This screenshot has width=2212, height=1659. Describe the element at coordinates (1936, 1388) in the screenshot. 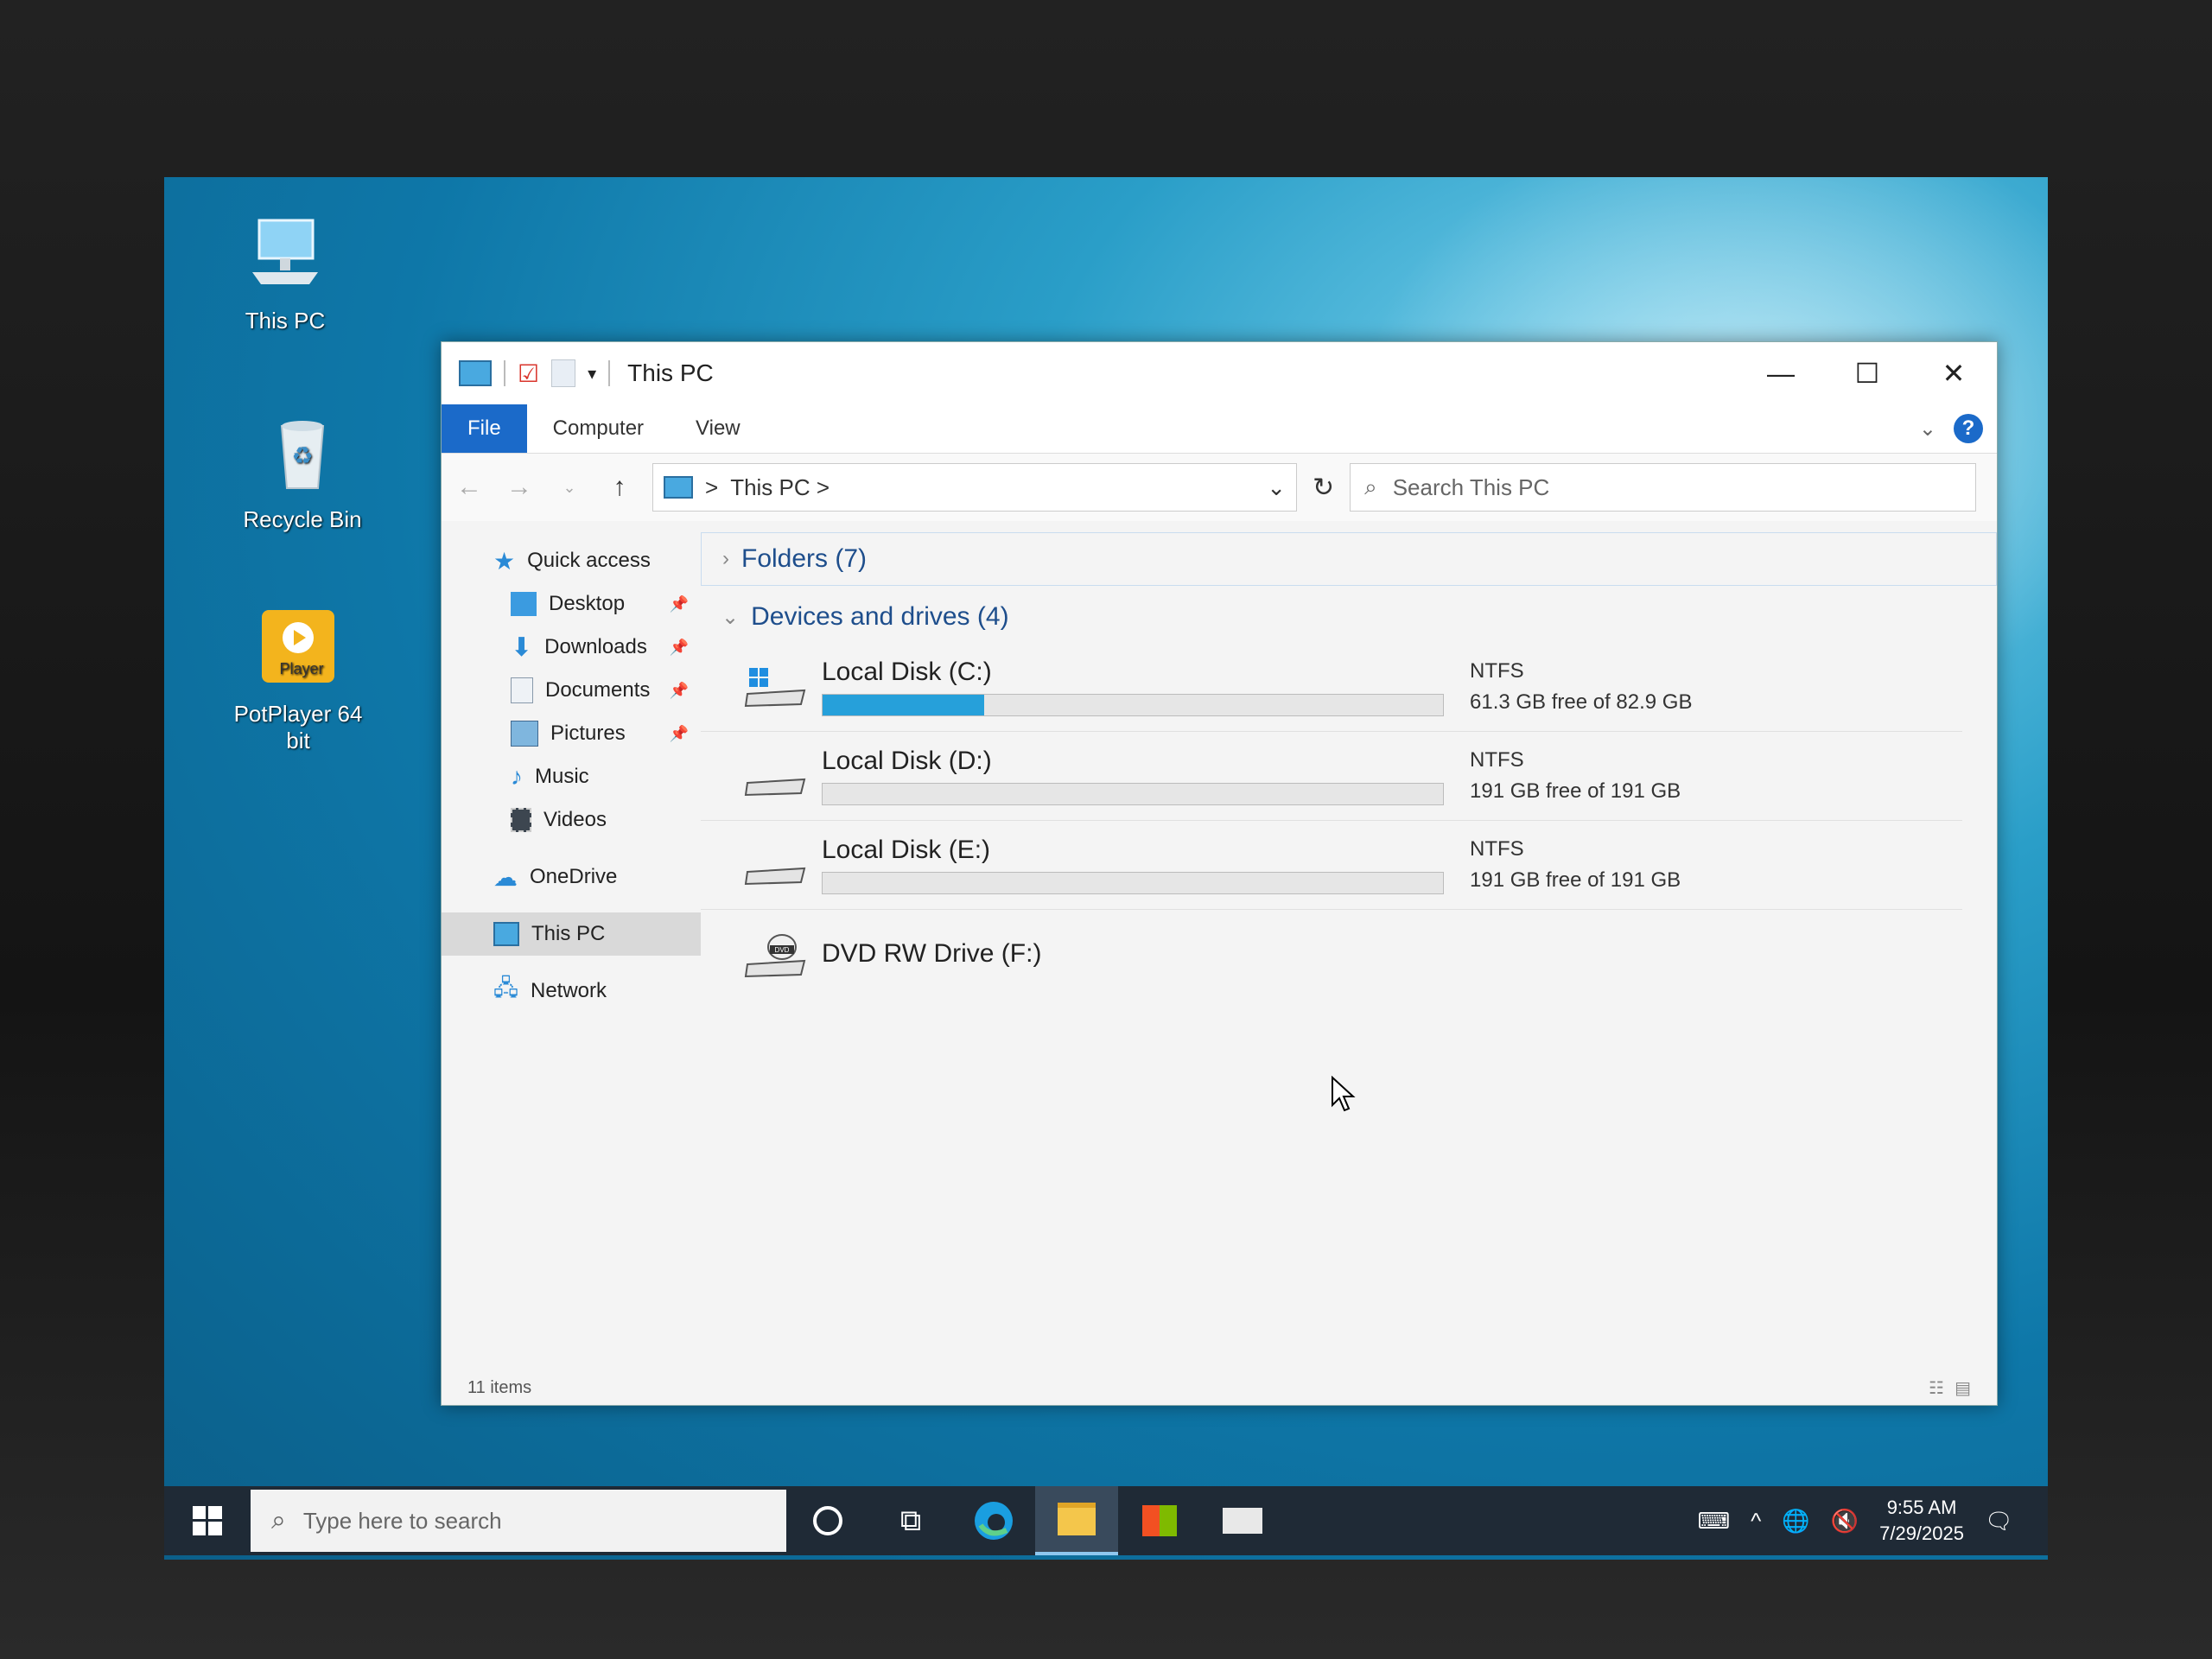

I see `details-view-icon: ☷` at that location.